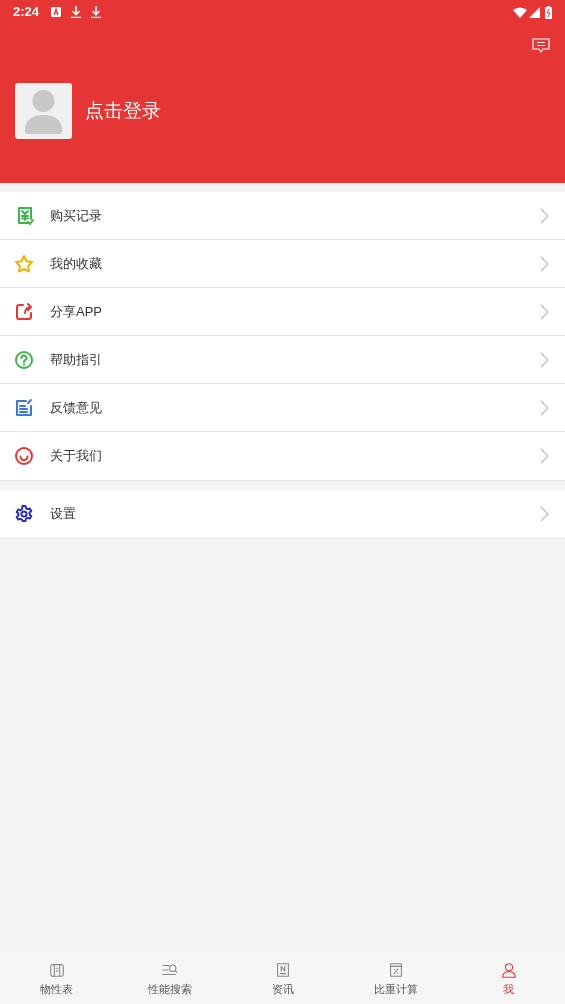 The width and height of the screenshot is (565, 1004). I want to click on wifi-icon, so click(520, 12).